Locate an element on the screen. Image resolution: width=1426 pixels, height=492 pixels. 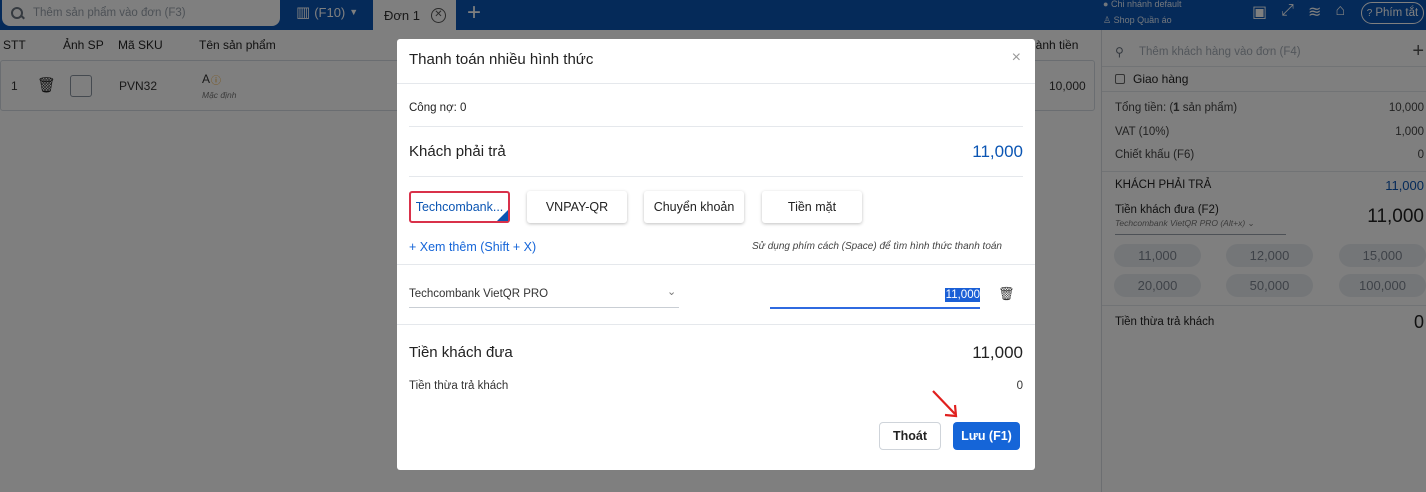
exit-button: Thoát is located at coordinates (910, 436).